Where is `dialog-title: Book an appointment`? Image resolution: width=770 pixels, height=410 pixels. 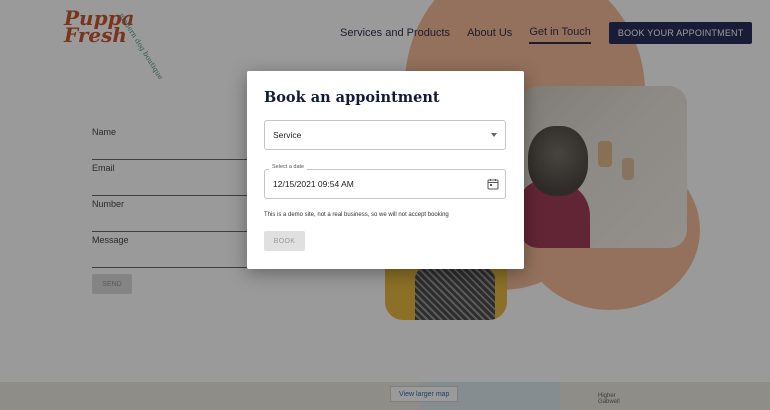
dialog-title: Book an appointment is located at coordinates (352, 97).